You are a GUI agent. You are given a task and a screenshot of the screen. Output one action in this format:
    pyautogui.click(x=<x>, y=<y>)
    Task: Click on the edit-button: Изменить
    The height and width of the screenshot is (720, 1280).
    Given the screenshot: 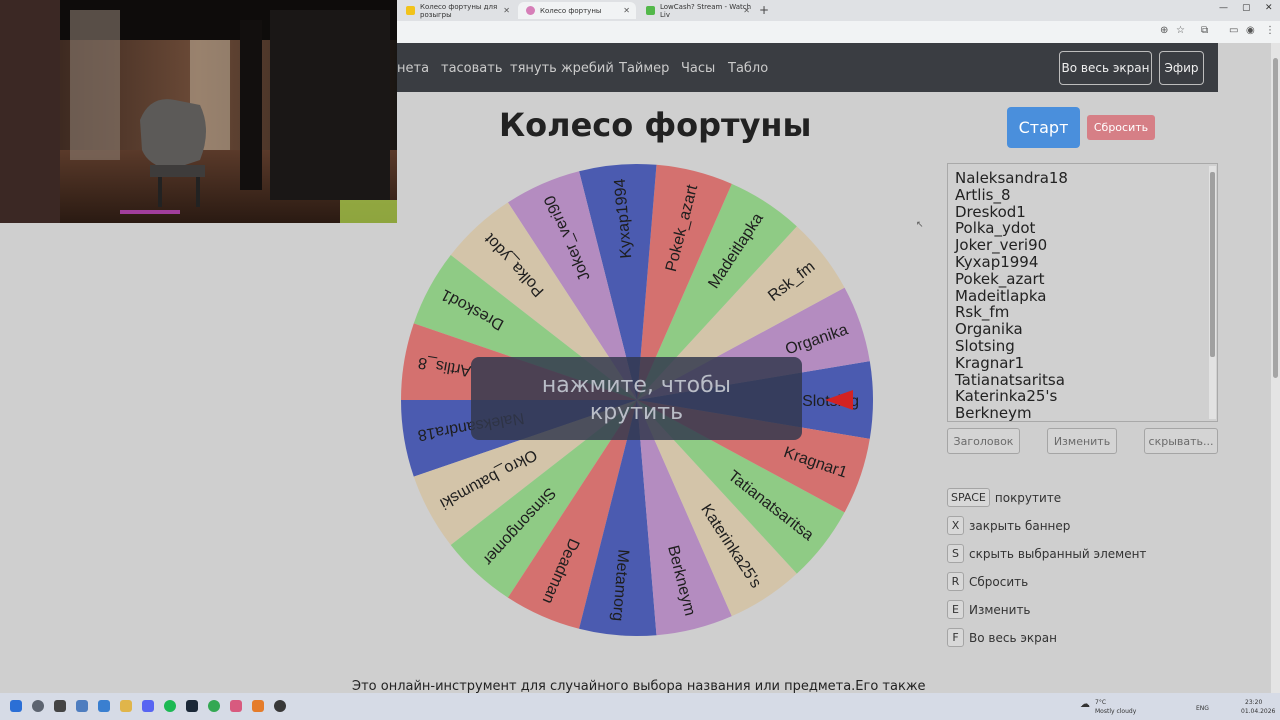 What is the action you would take?
    pyautogui.click(x=1082, y=441)
    